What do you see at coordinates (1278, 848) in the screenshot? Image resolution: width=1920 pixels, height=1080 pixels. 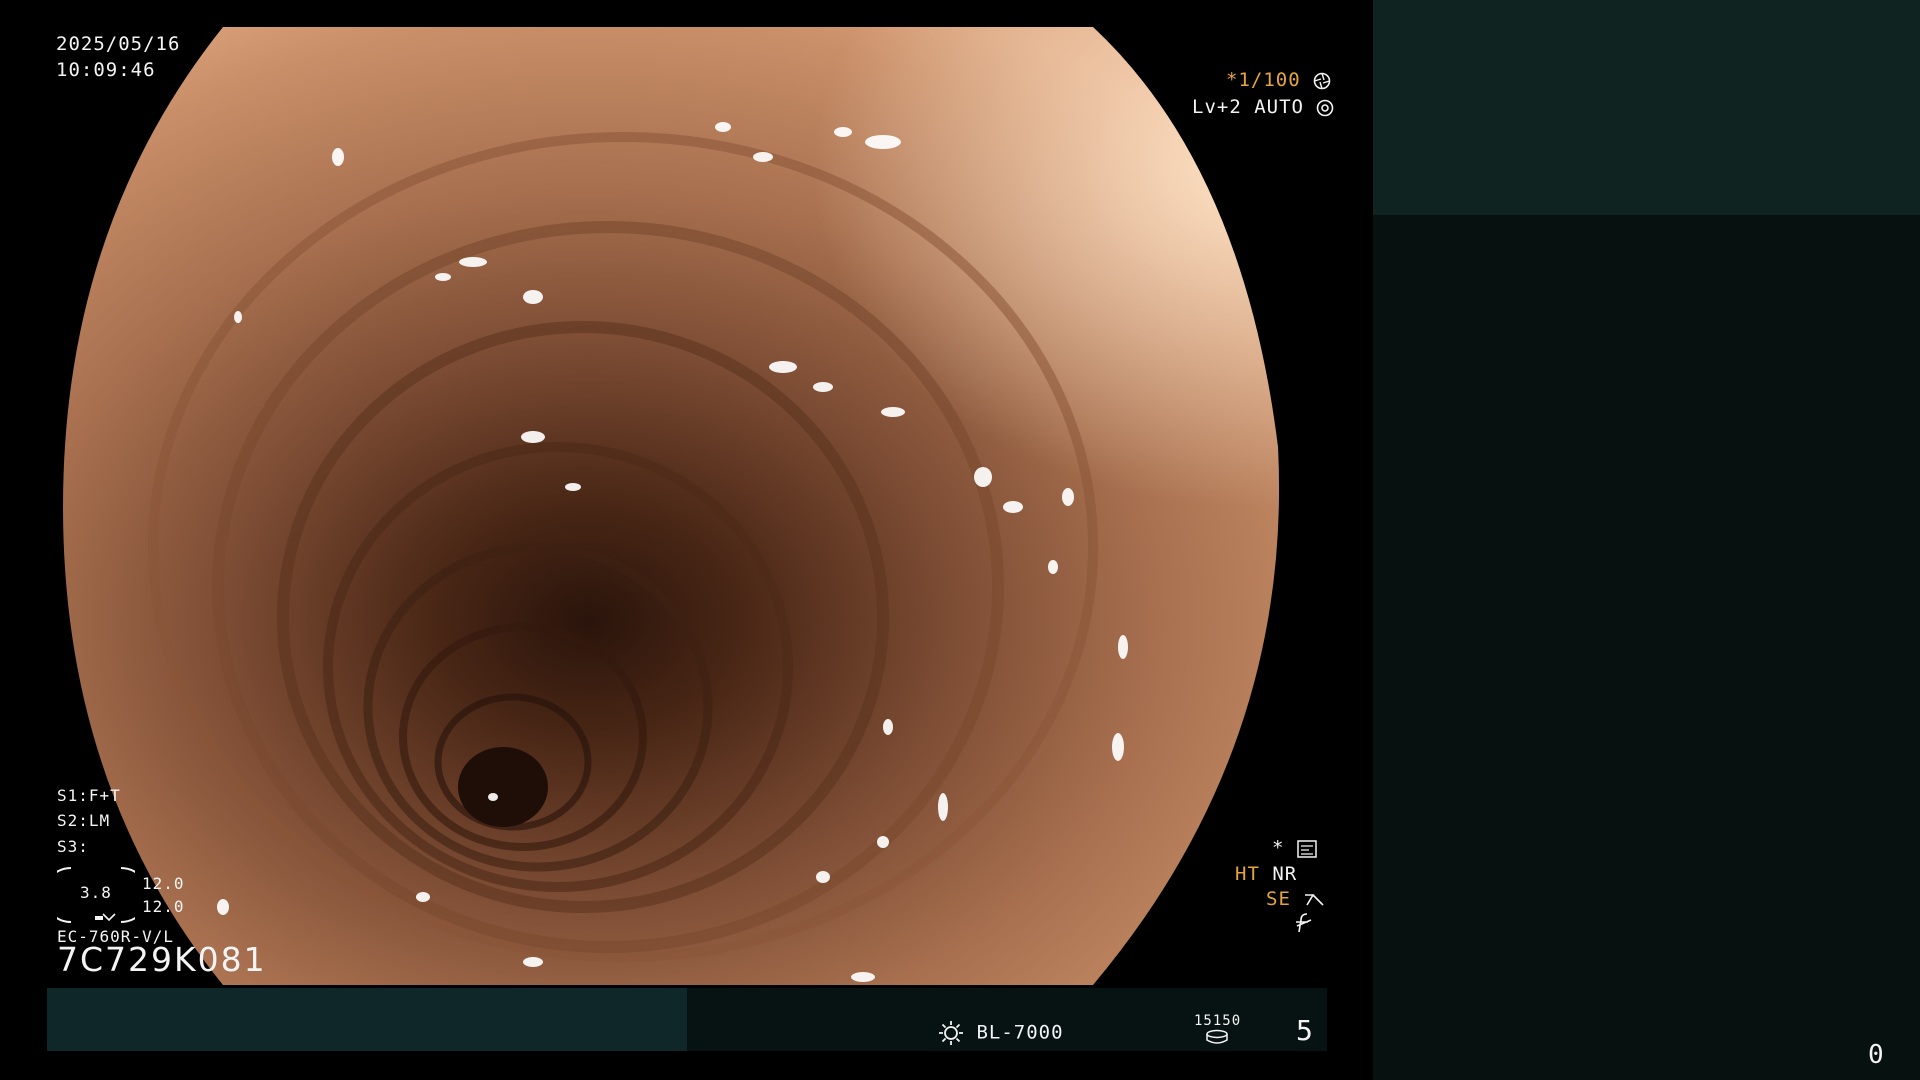 I see `right-star: *` at bounding box center [1278, 848].